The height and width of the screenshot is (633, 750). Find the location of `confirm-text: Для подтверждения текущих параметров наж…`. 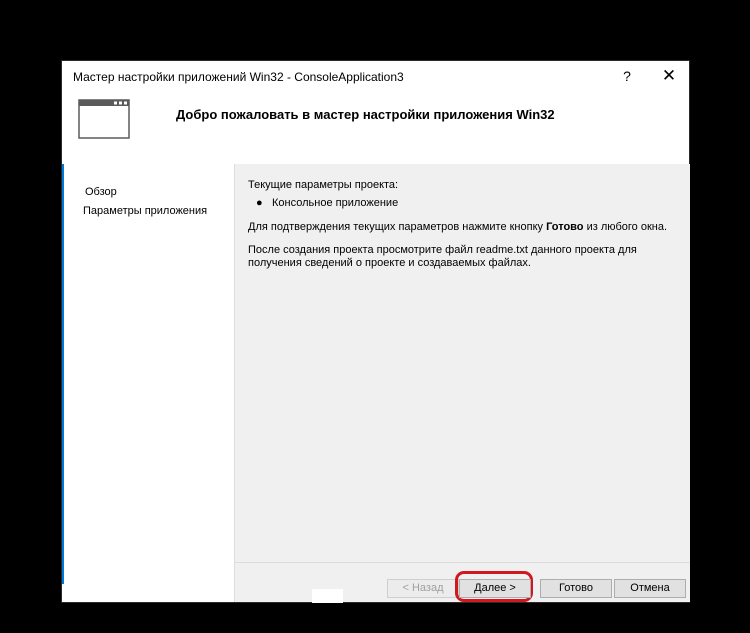

confirm-text: Для подтверждения текущих параметров наж… is located at coordinates (458, 227).